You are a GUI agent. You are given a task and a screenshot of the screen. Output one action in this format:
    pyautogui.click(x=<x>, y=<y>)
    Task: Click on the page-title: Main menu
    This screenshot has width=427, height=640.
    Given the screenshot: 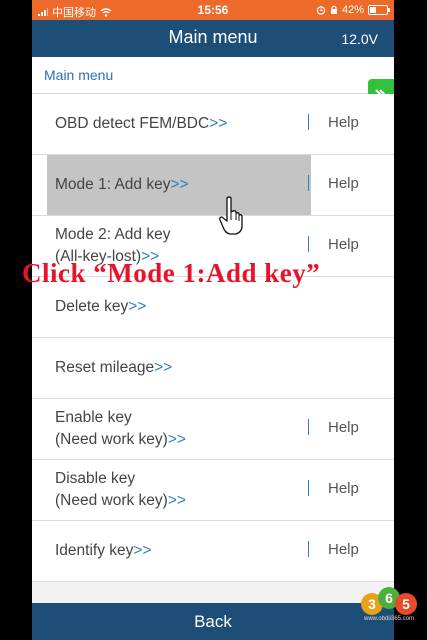 What is the action you would take?
    pyautogui.click(x=213, y=37)
    